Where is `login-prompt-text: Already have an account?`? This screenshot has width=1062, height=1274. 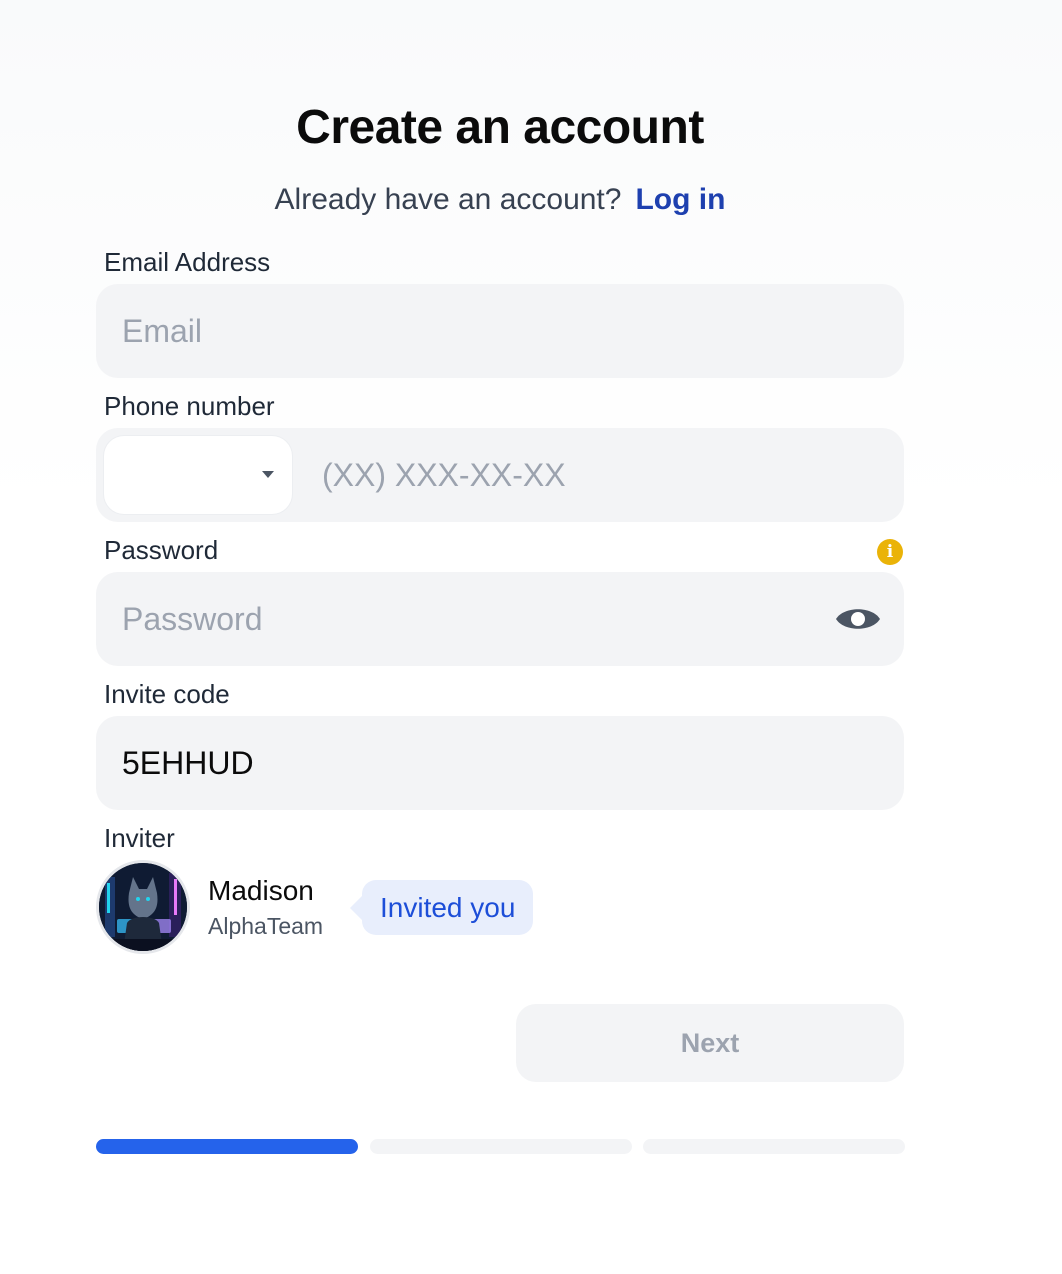 login-prompt-text: Already have an account? is located at coordinates (448, 199).